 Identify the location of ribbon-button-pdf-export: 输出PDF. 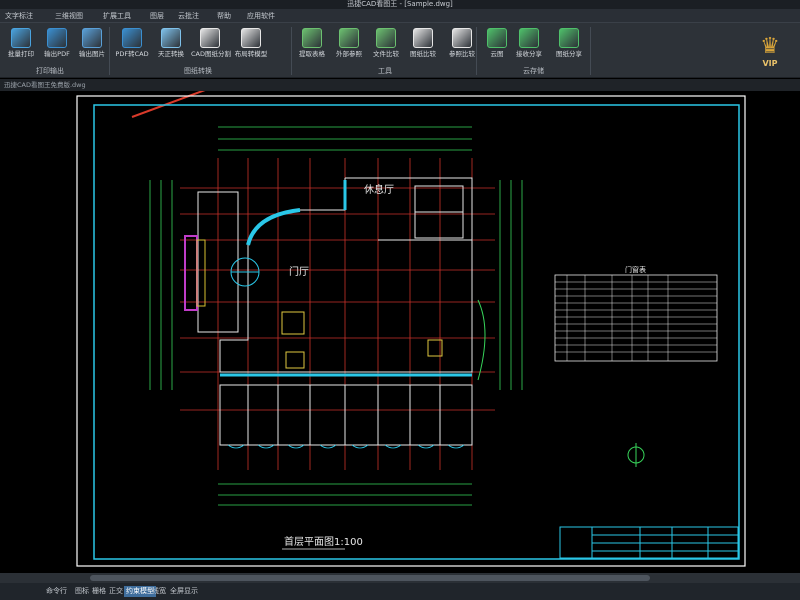
(57, 45).